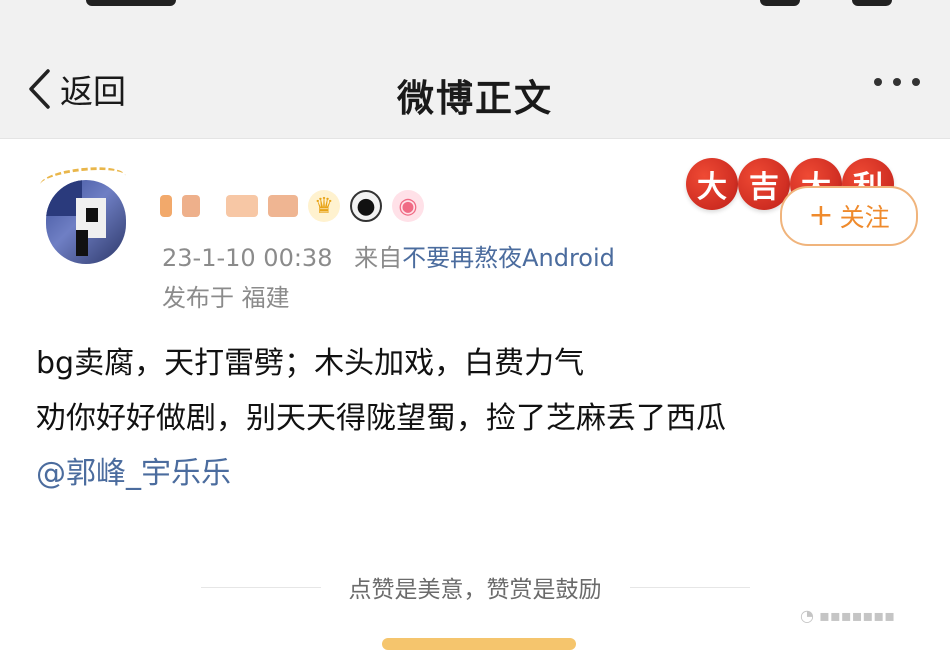  What do you see at coordinates (780, 3) in the screenshot?
I see `signal-icon` at bounding box center [780, 3].